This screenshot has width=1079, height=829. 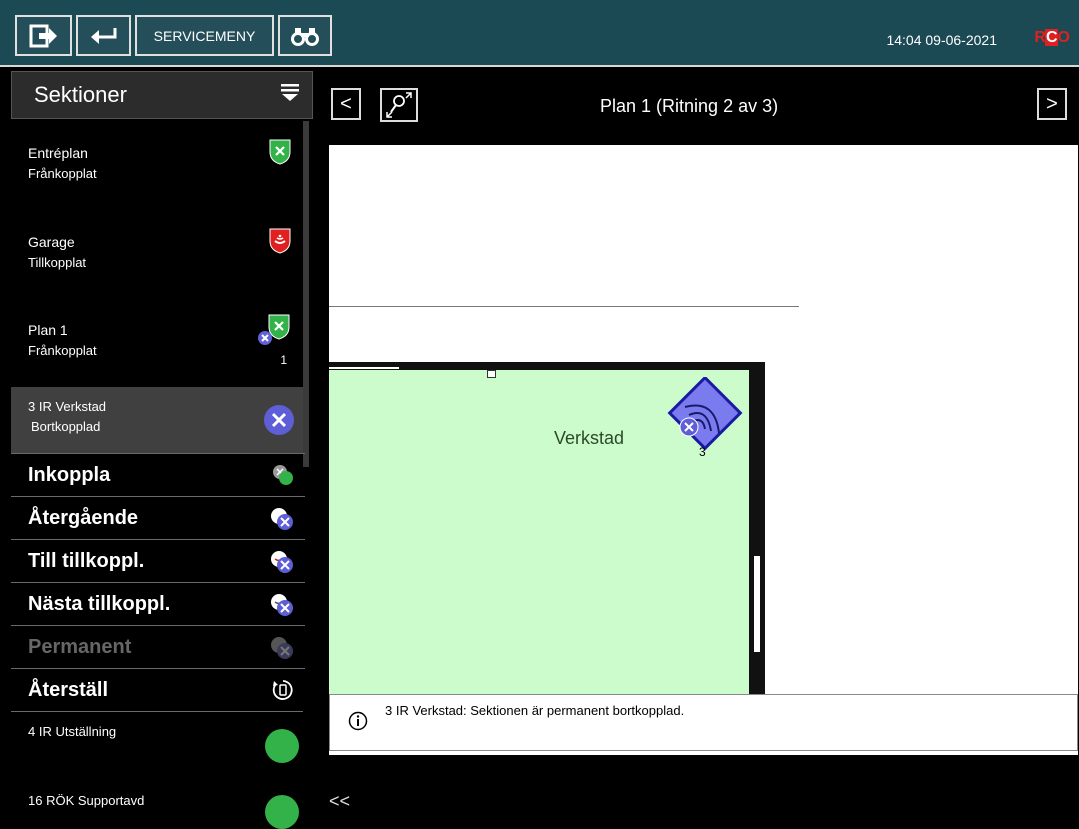 What do you see at coordinates (48, 330) in the screenshot?
I see `section-name: Plan 1` at bounding box center [48, 330].